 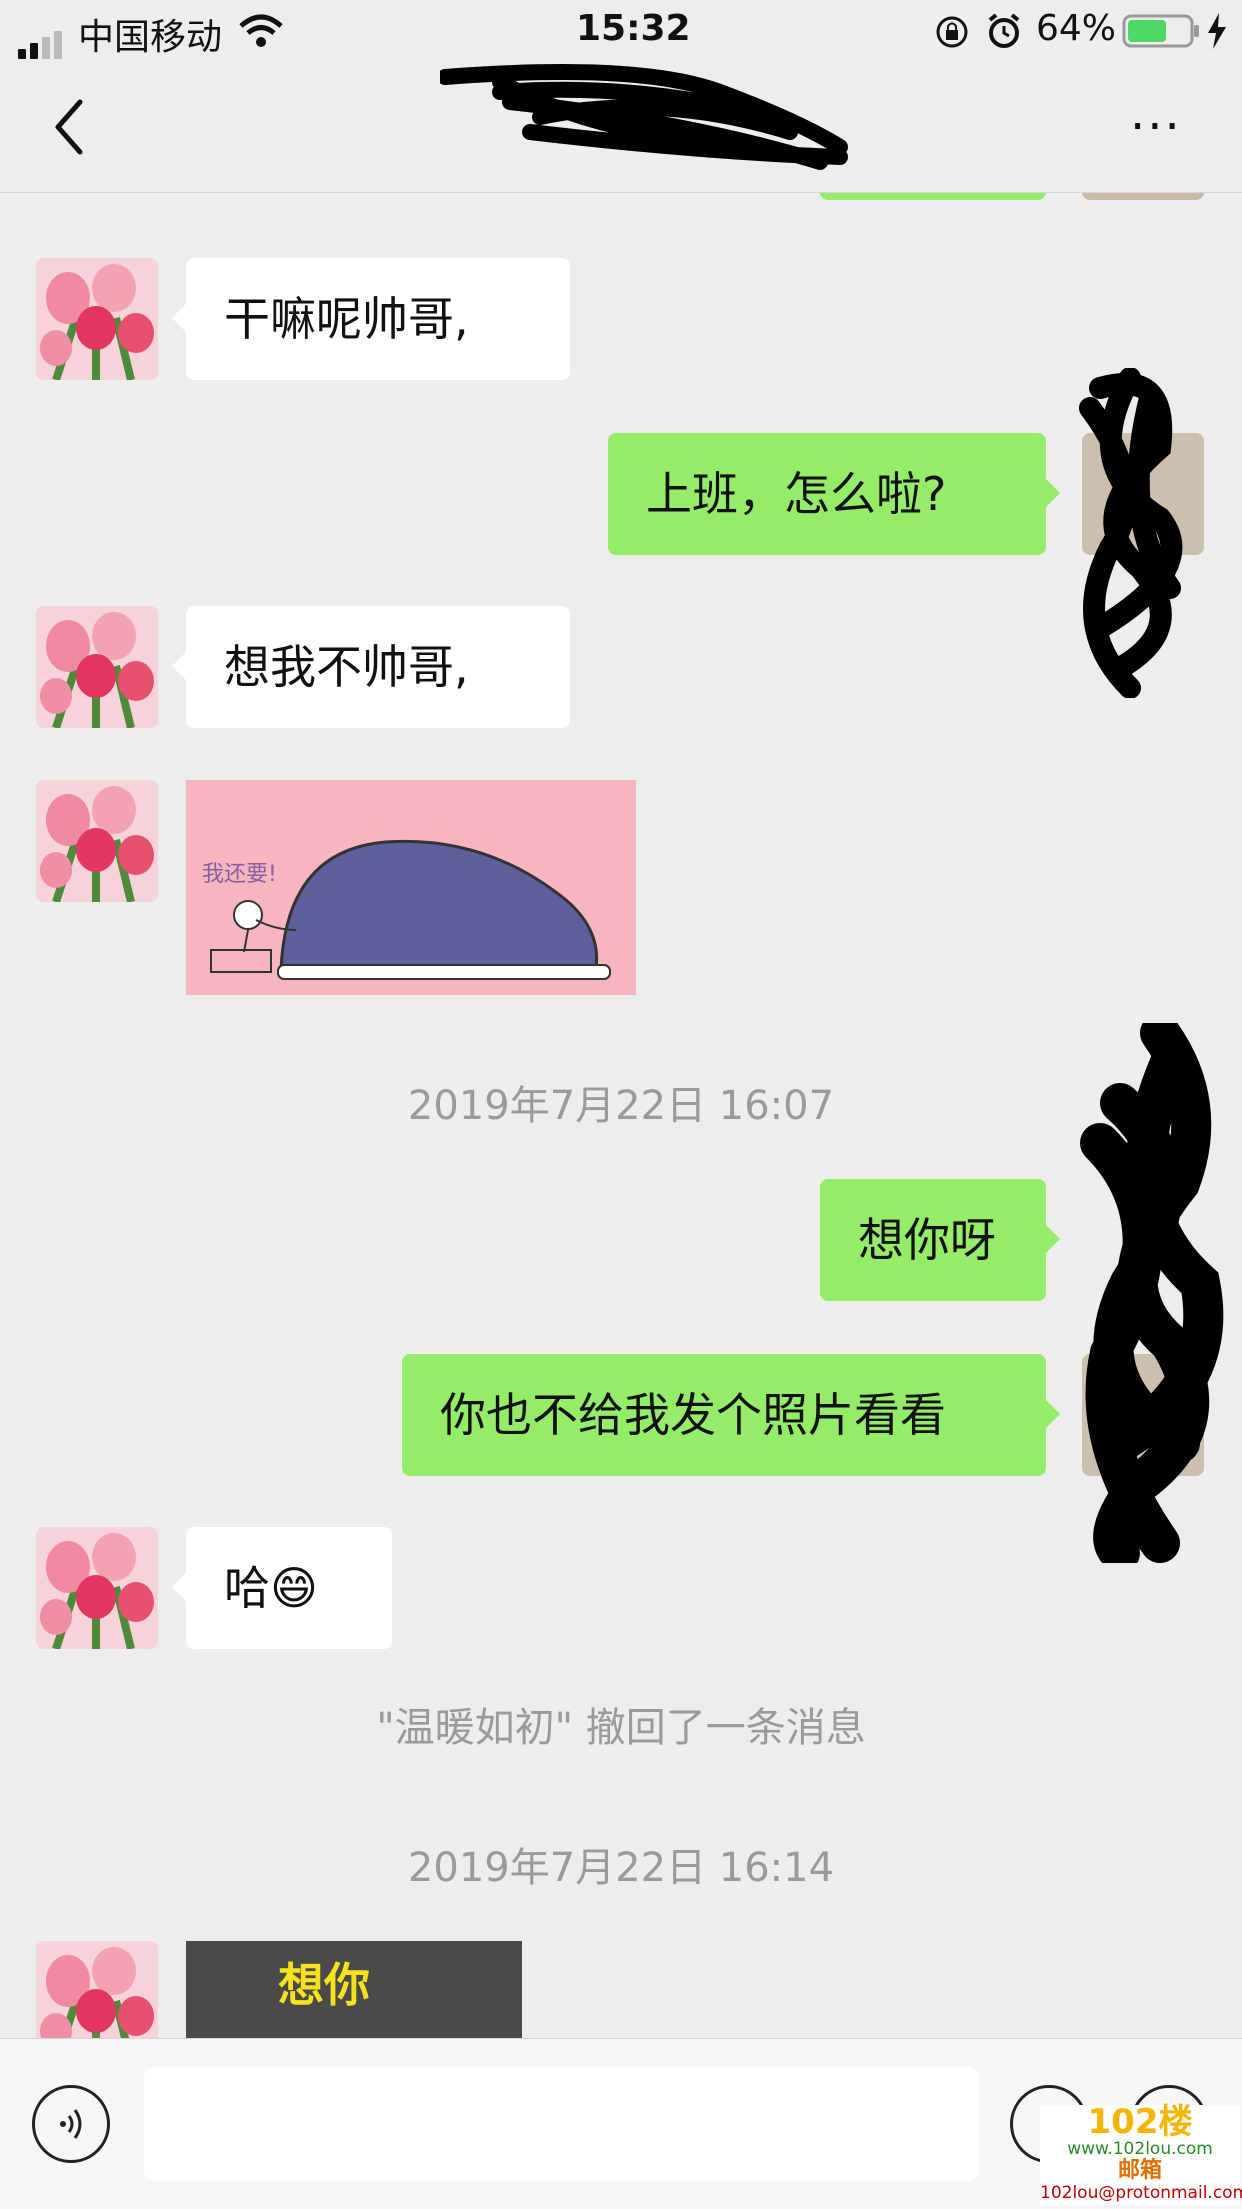 I want to click on chevron-left-icon, so click(x=70, y=127).